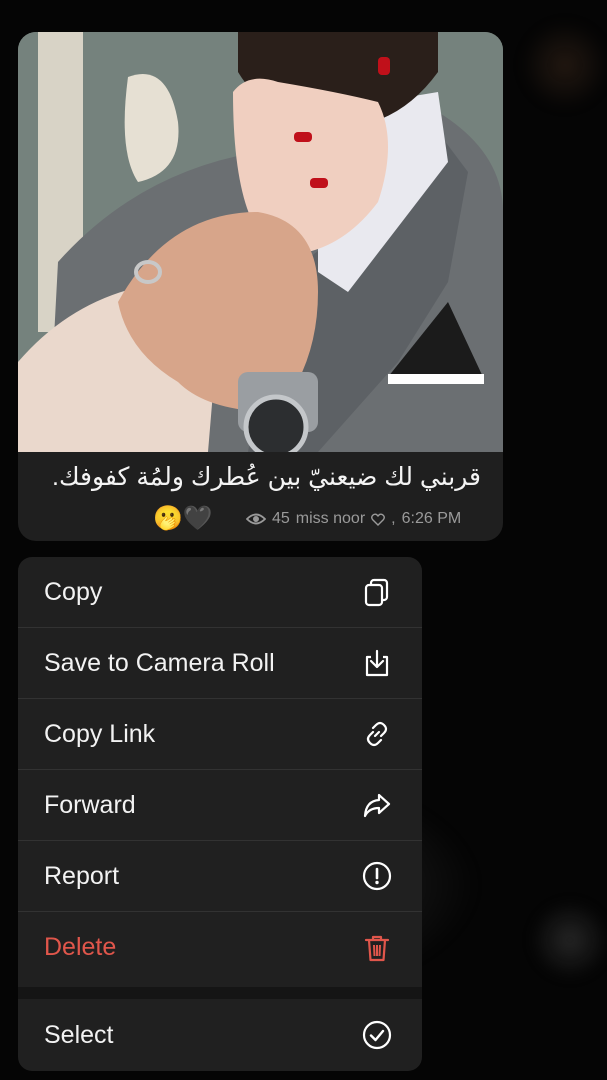  I want to click on link-icon, so click(377, 734).